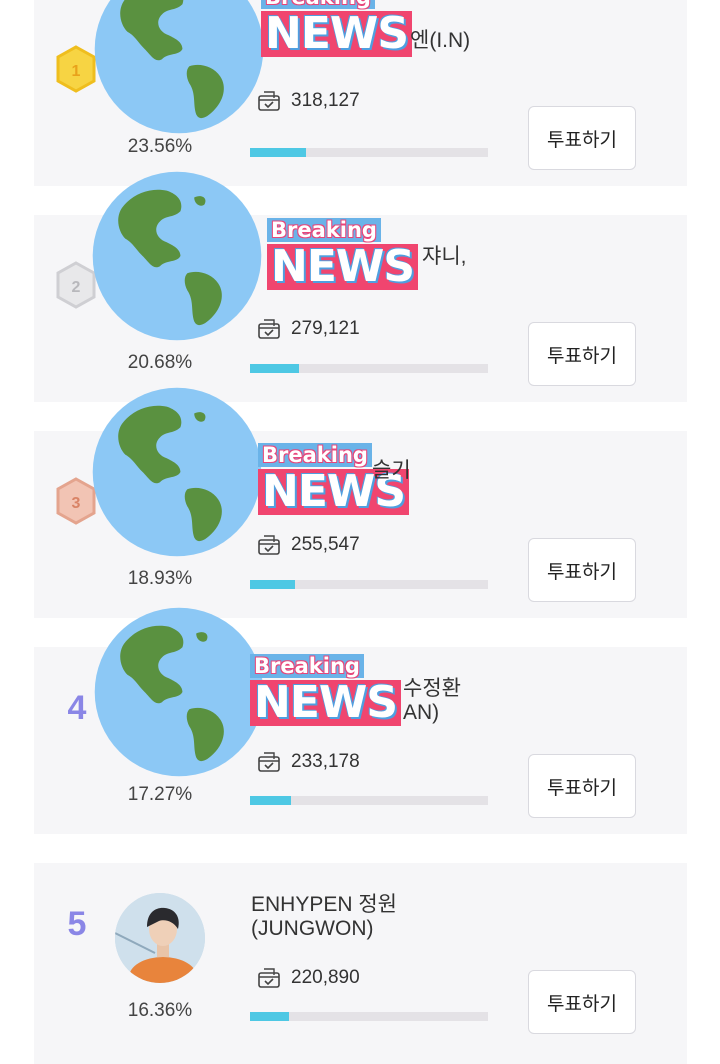 The width and height of the screenshot is (720, 1064). What do you see at coordinates (77, 708) in the screenshot?
I see `rank-number: 4` at bounding box center [77, 708].